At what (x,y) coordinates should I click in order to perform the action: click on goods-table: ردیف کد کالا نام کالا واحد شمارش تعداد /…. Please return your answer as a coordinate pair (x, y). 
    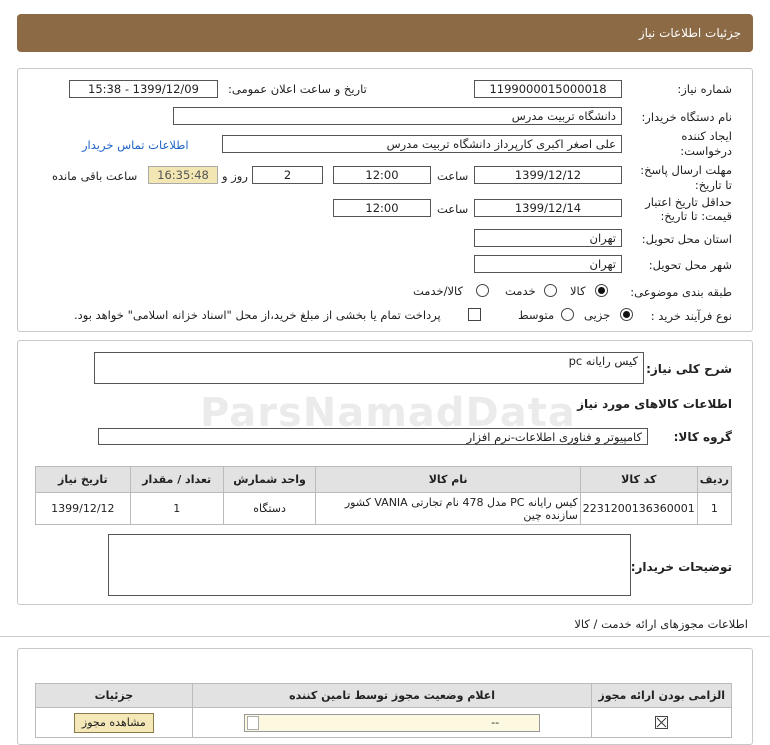
    Looking at the image, I should click on (384, 495).